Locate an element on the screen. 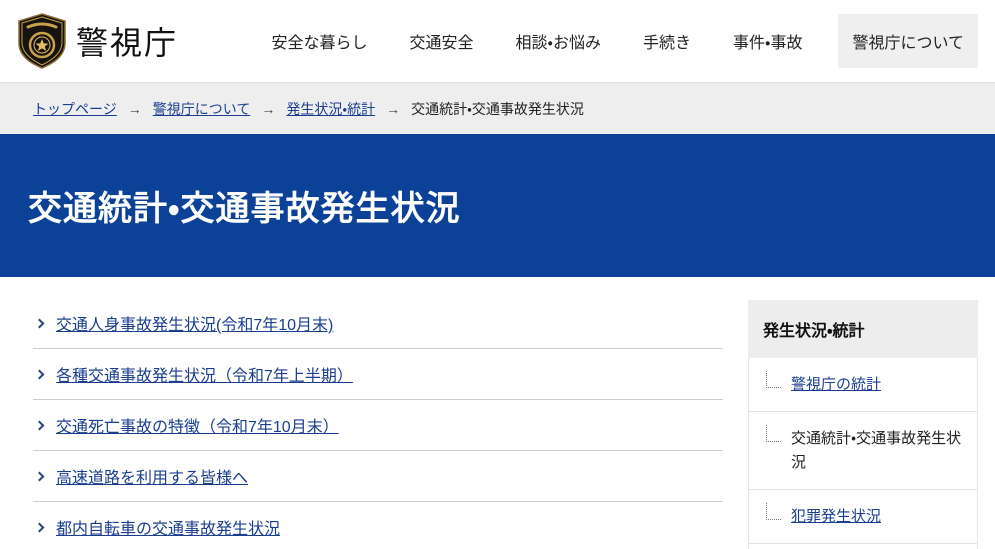 Image resolution: width=995 pixels, height=549 pixels. link-fatal-accident-features: 交通死亡事故の特徴（令和7年10月末） is located at coordinates (197, 425).